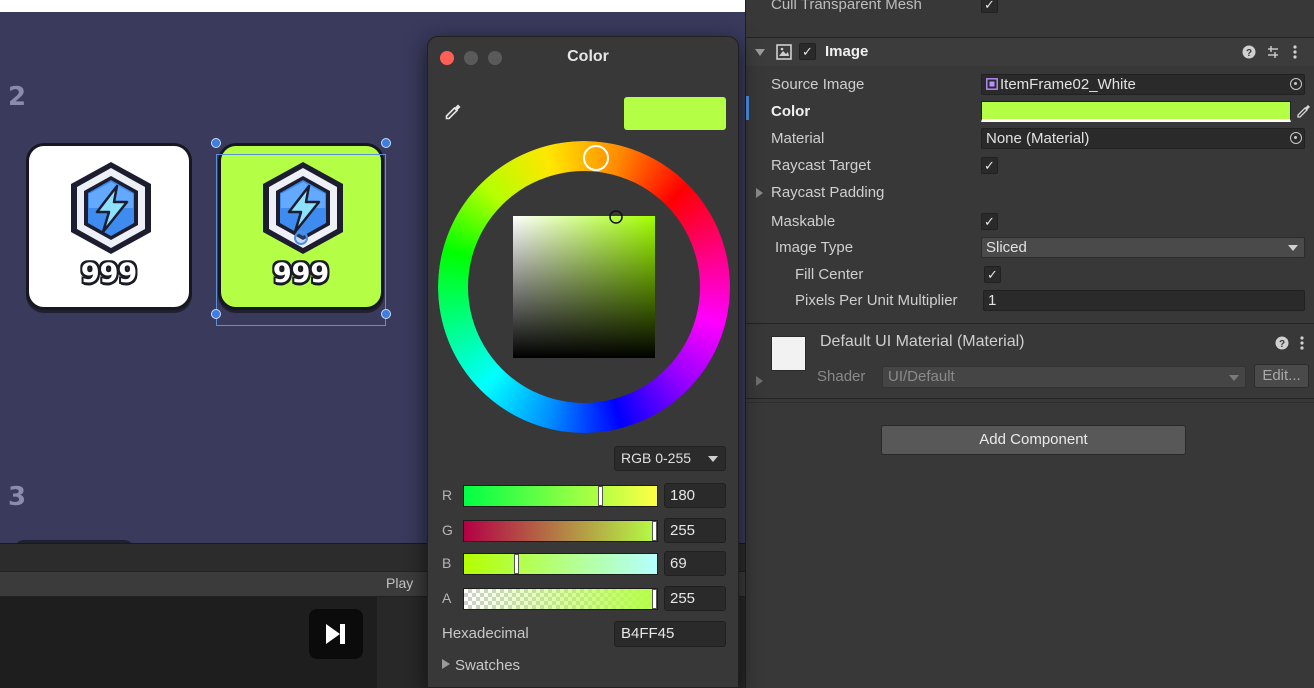 The width and height of the screenshot is (1314, 688). Describe the element at coordinates (1030, 192) in the screenshot. I see `raycast-padding-row: Raycast Padding` at that location.